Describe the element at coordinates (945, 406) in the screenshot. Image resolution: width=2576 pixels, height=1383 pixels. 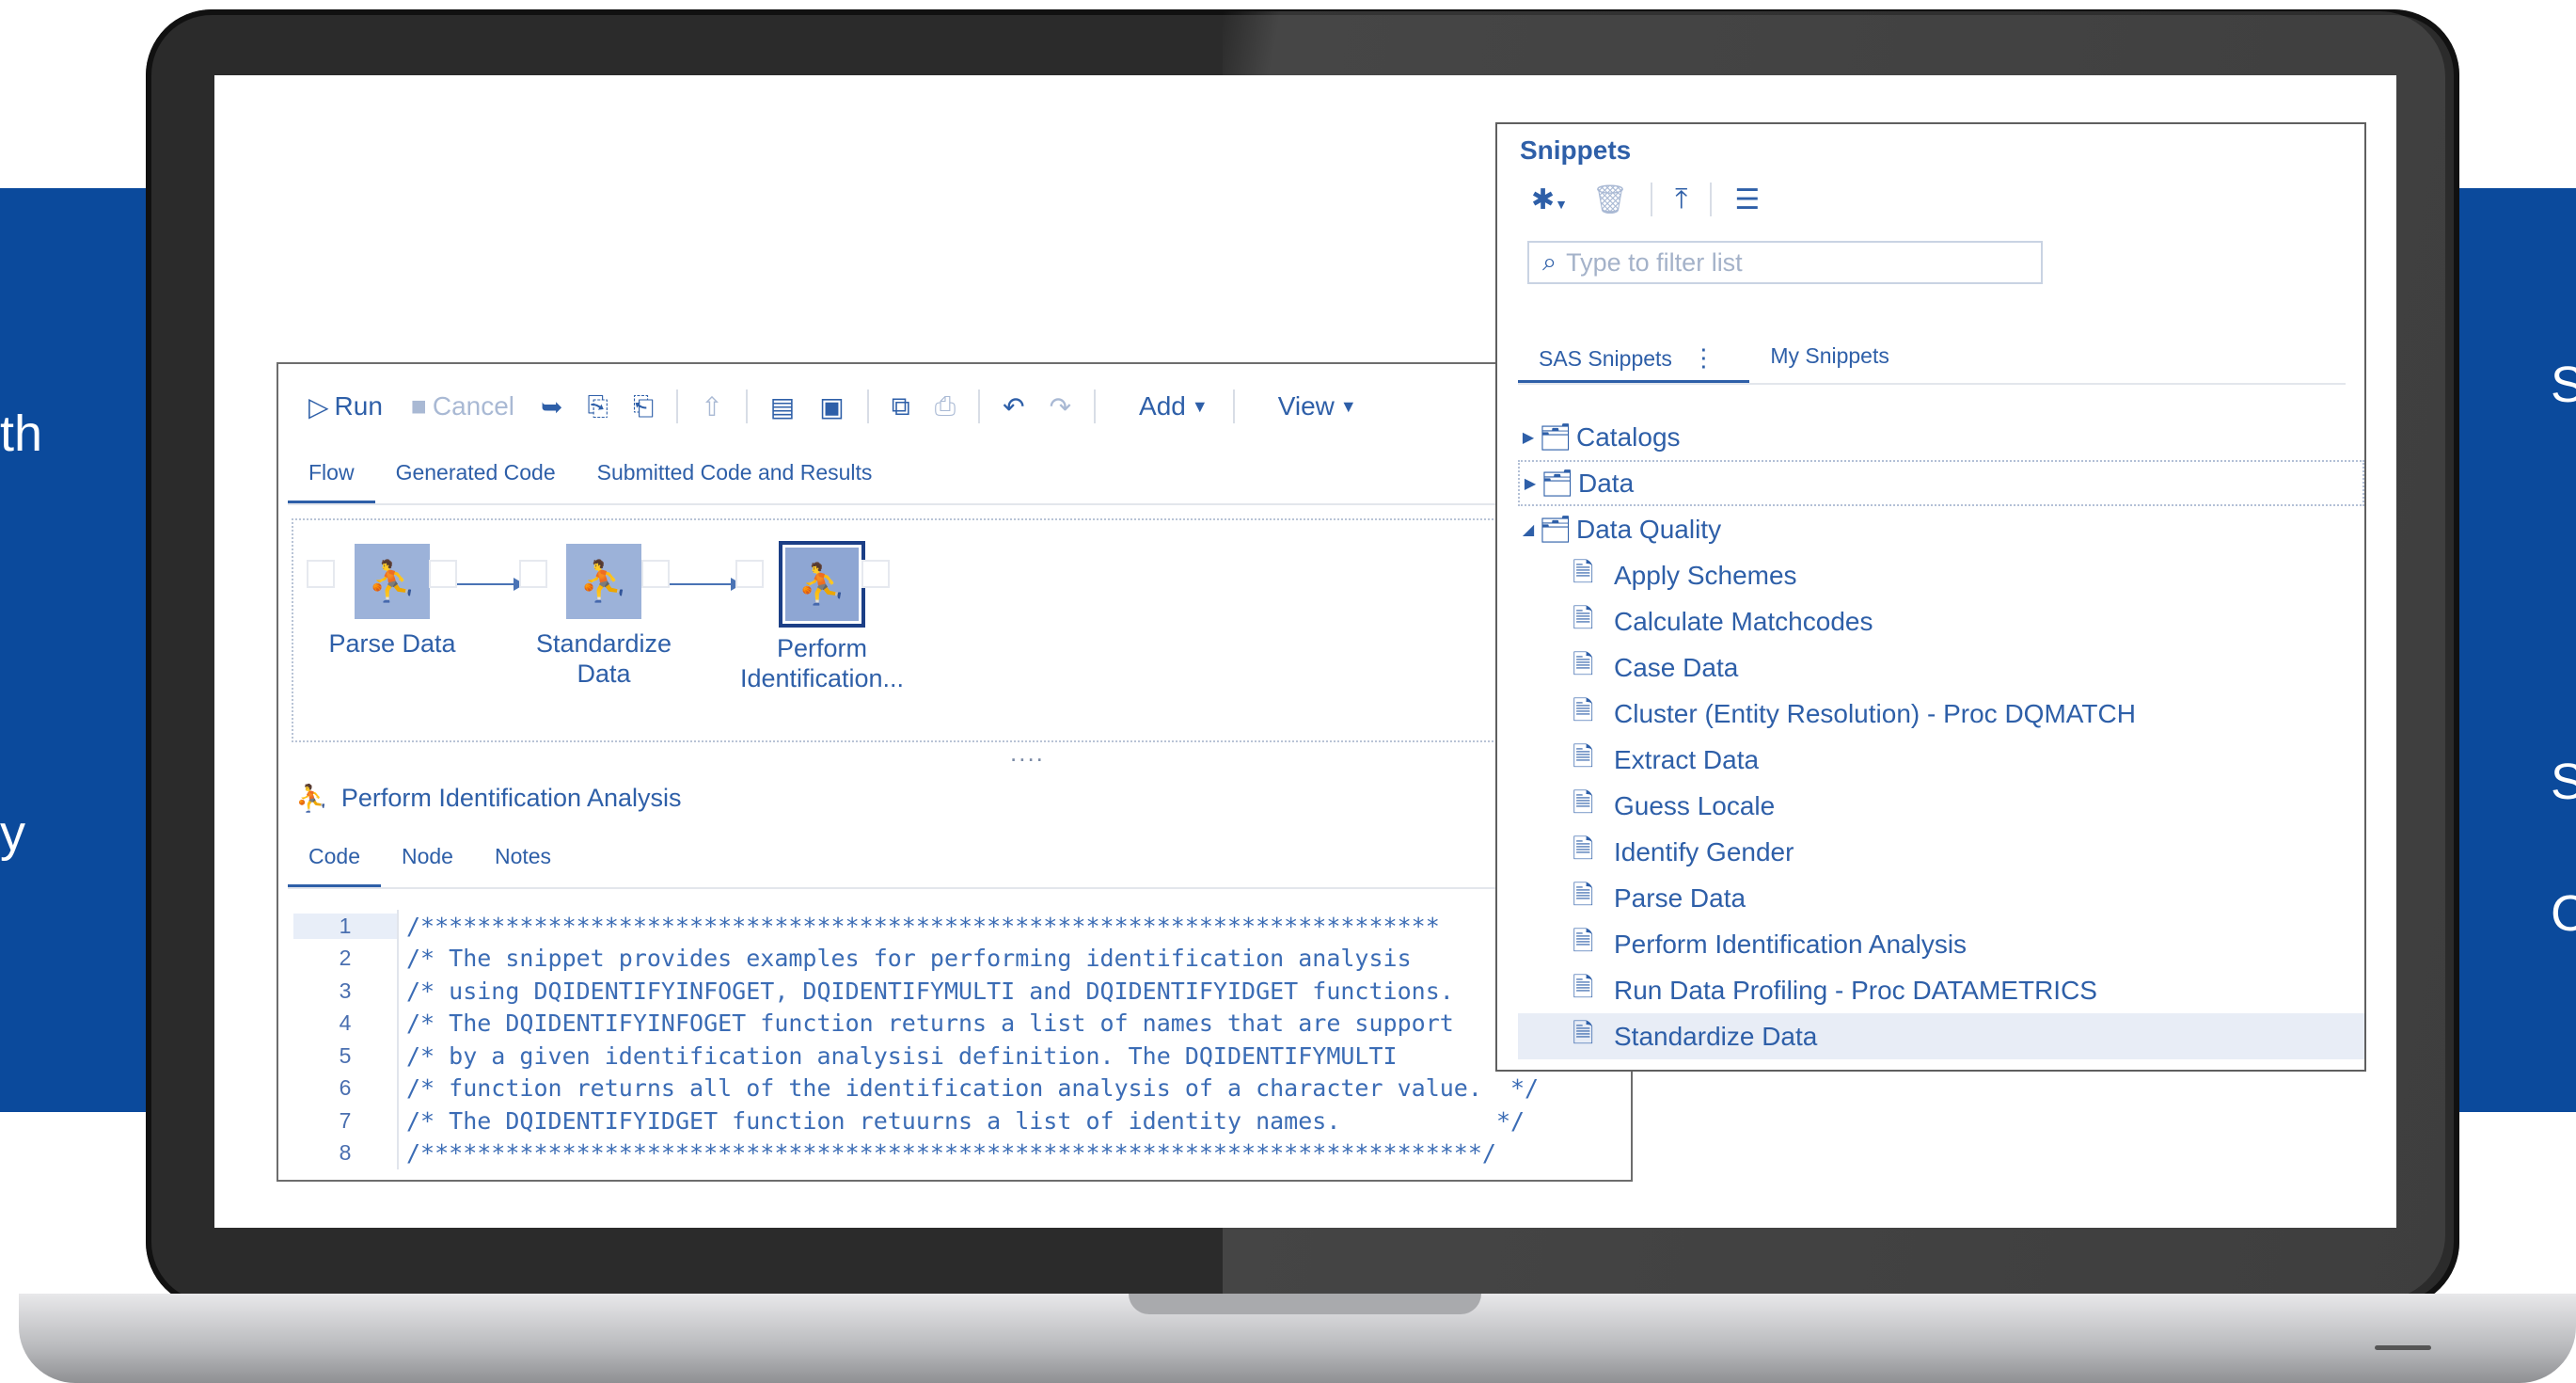
I see `paste-icon: ⎙` at that location.